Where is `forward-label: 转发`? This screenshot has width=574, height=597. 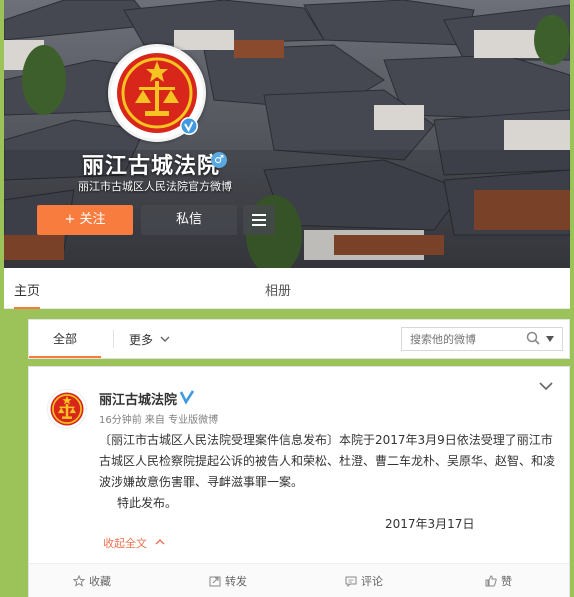 forward-label: 转发 is located at coordinates (236, 581).